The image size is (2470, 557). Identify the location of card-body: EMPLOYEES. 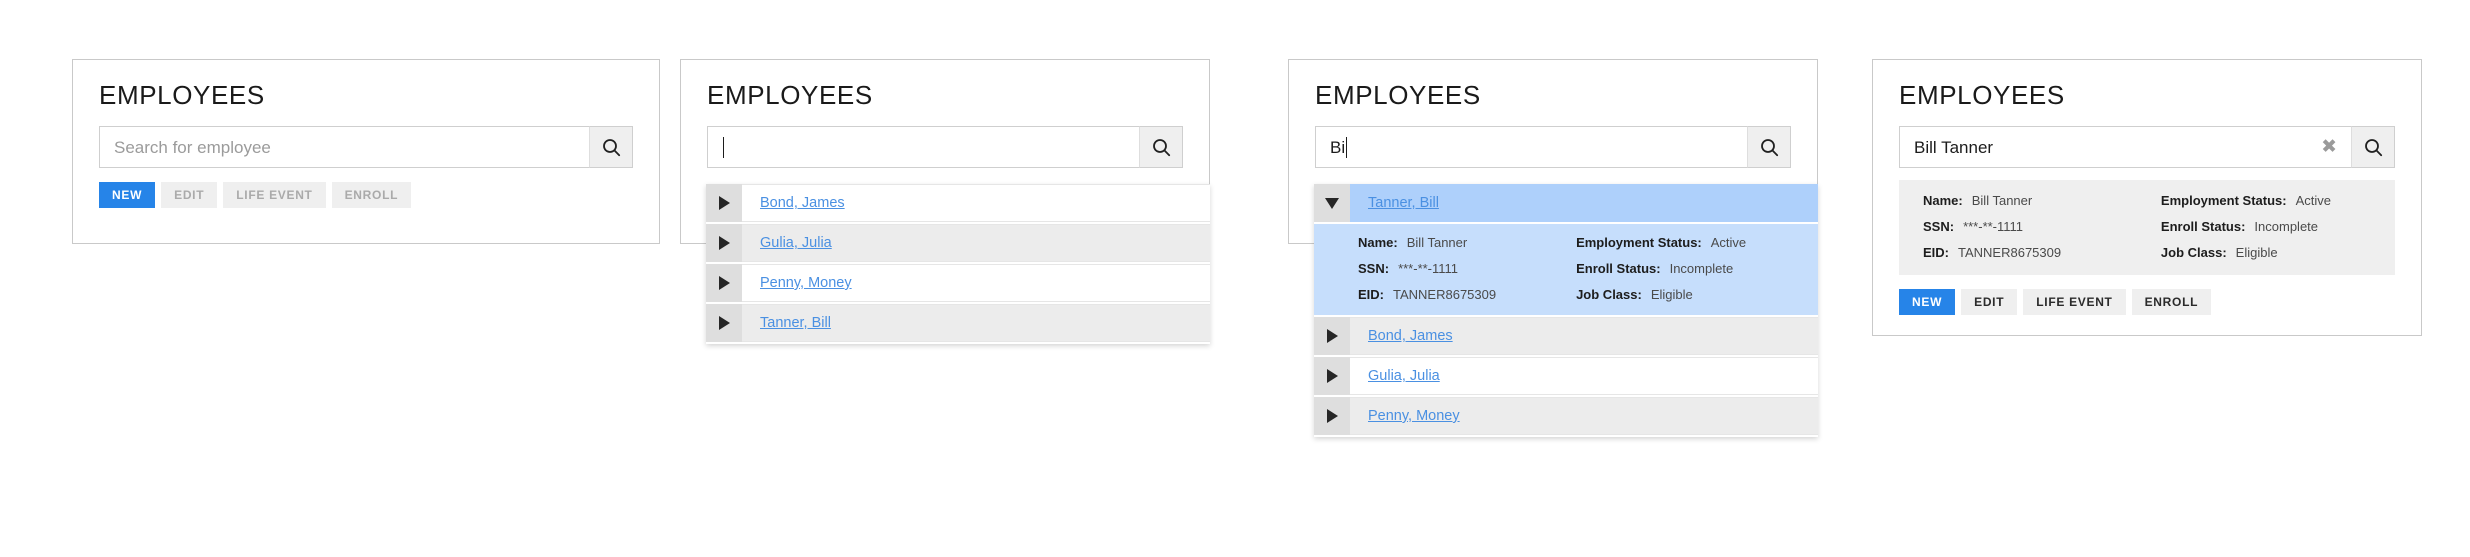
(945, 126).